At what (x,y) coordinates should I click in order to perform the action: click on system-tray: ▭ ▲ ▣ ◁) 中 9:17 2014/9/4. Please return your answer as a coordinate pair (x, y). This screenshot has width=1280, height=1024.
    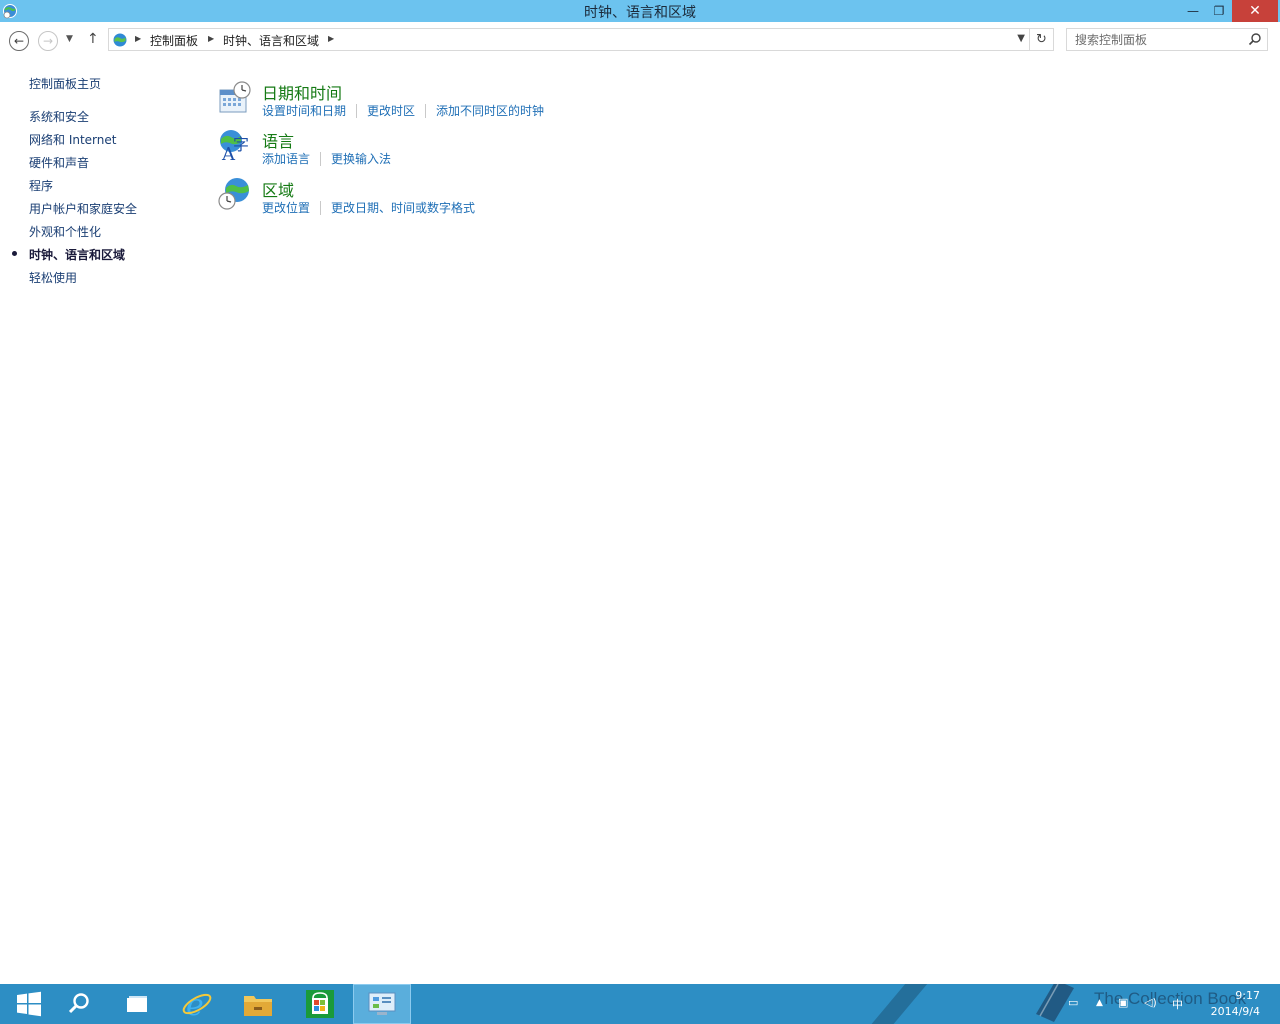
    Looking at the image, I should click on (1170, 1004).